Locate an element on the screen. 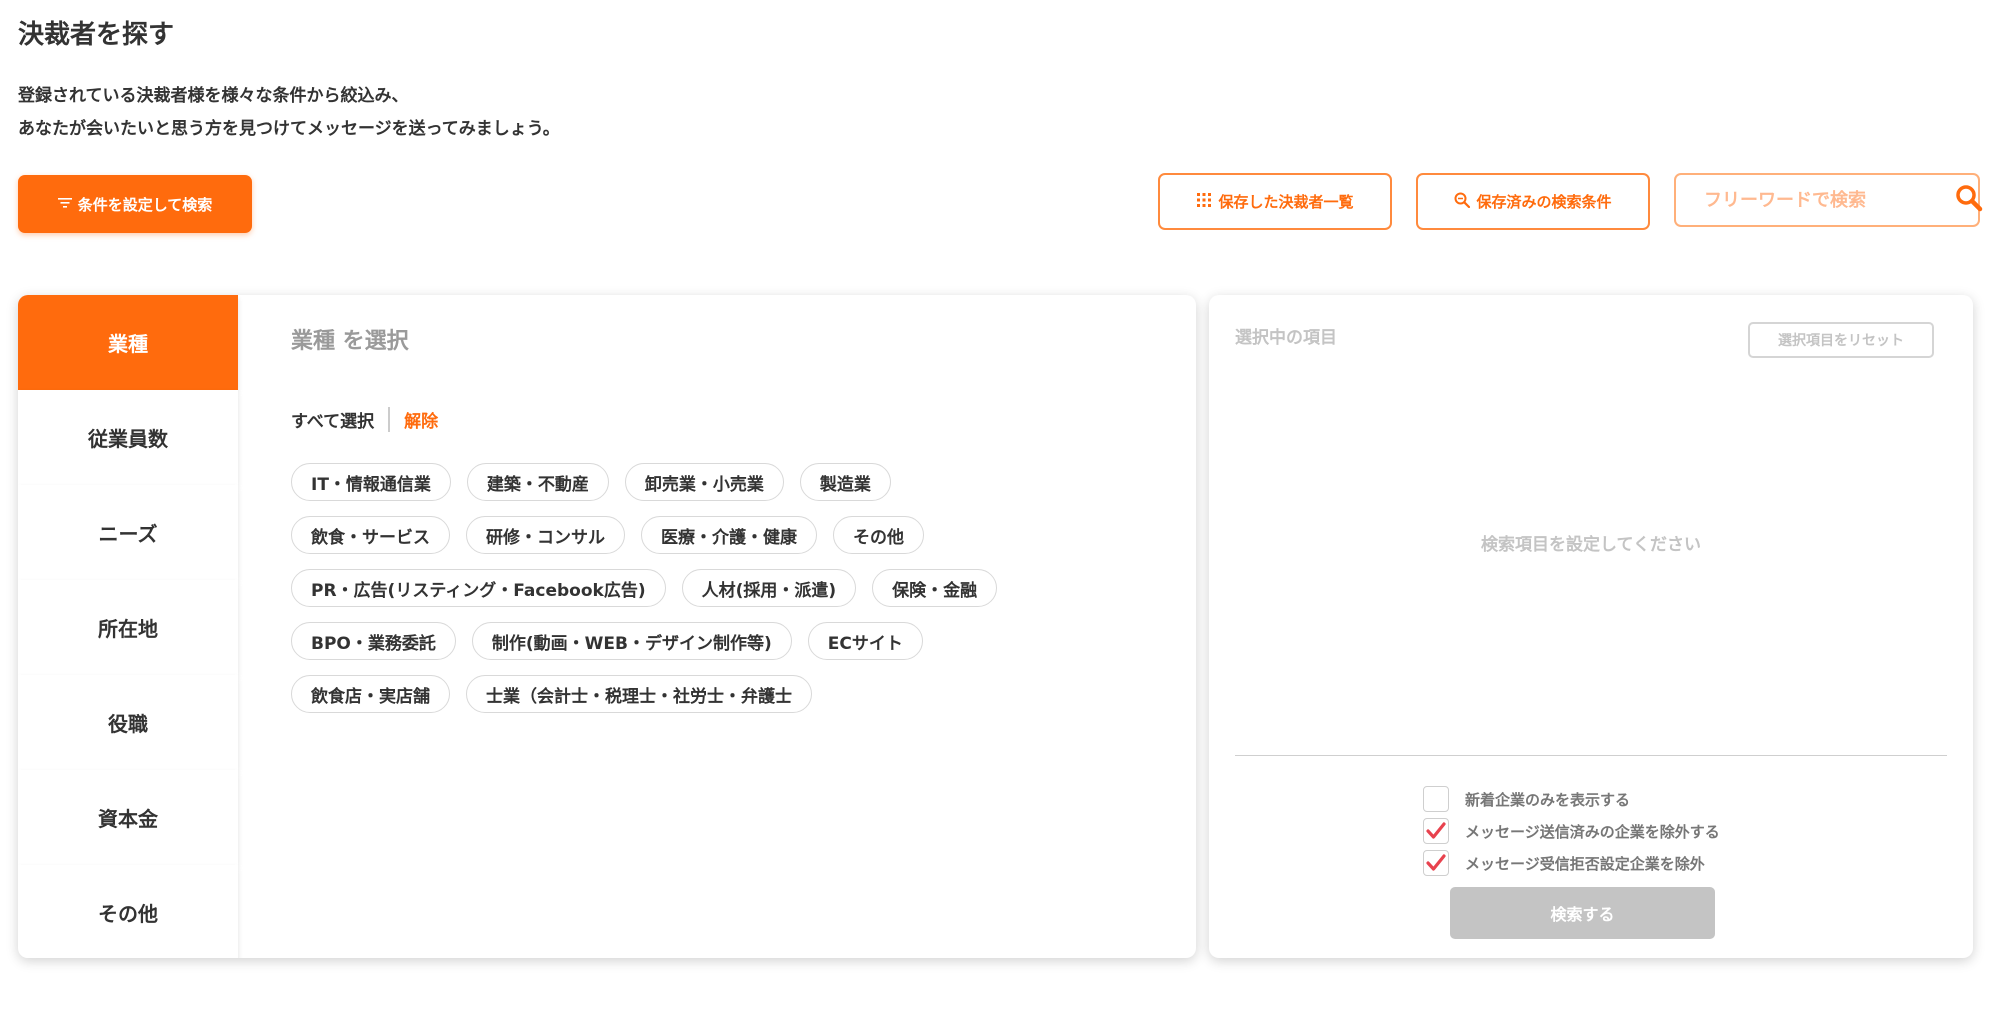  freeword-search-box is located at coordinates (1828, 200).